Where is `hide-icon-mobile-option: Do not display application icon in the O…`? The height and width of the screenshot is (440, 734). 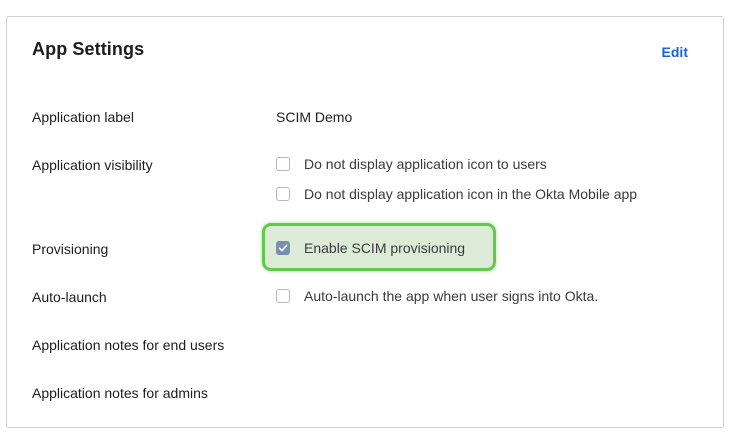
hide-icon-mobile-option: Do not display application icon in the O… is located at coordinates (456, 194).